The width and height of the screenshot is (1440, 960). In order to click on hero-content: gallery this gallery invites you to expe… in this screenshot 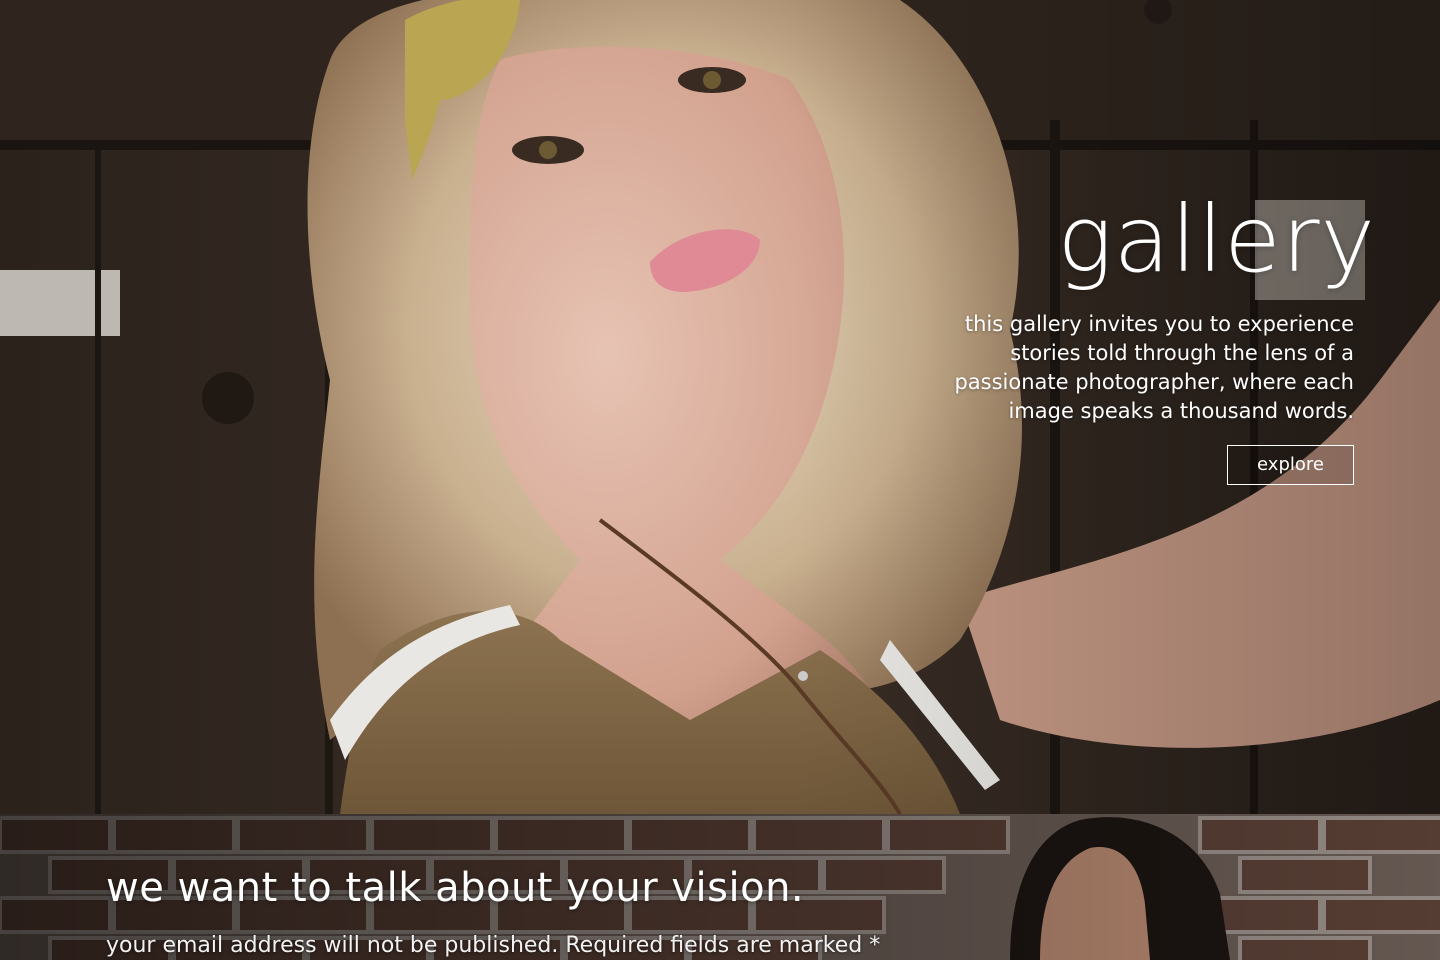, I will do `click(1144, 336)`.